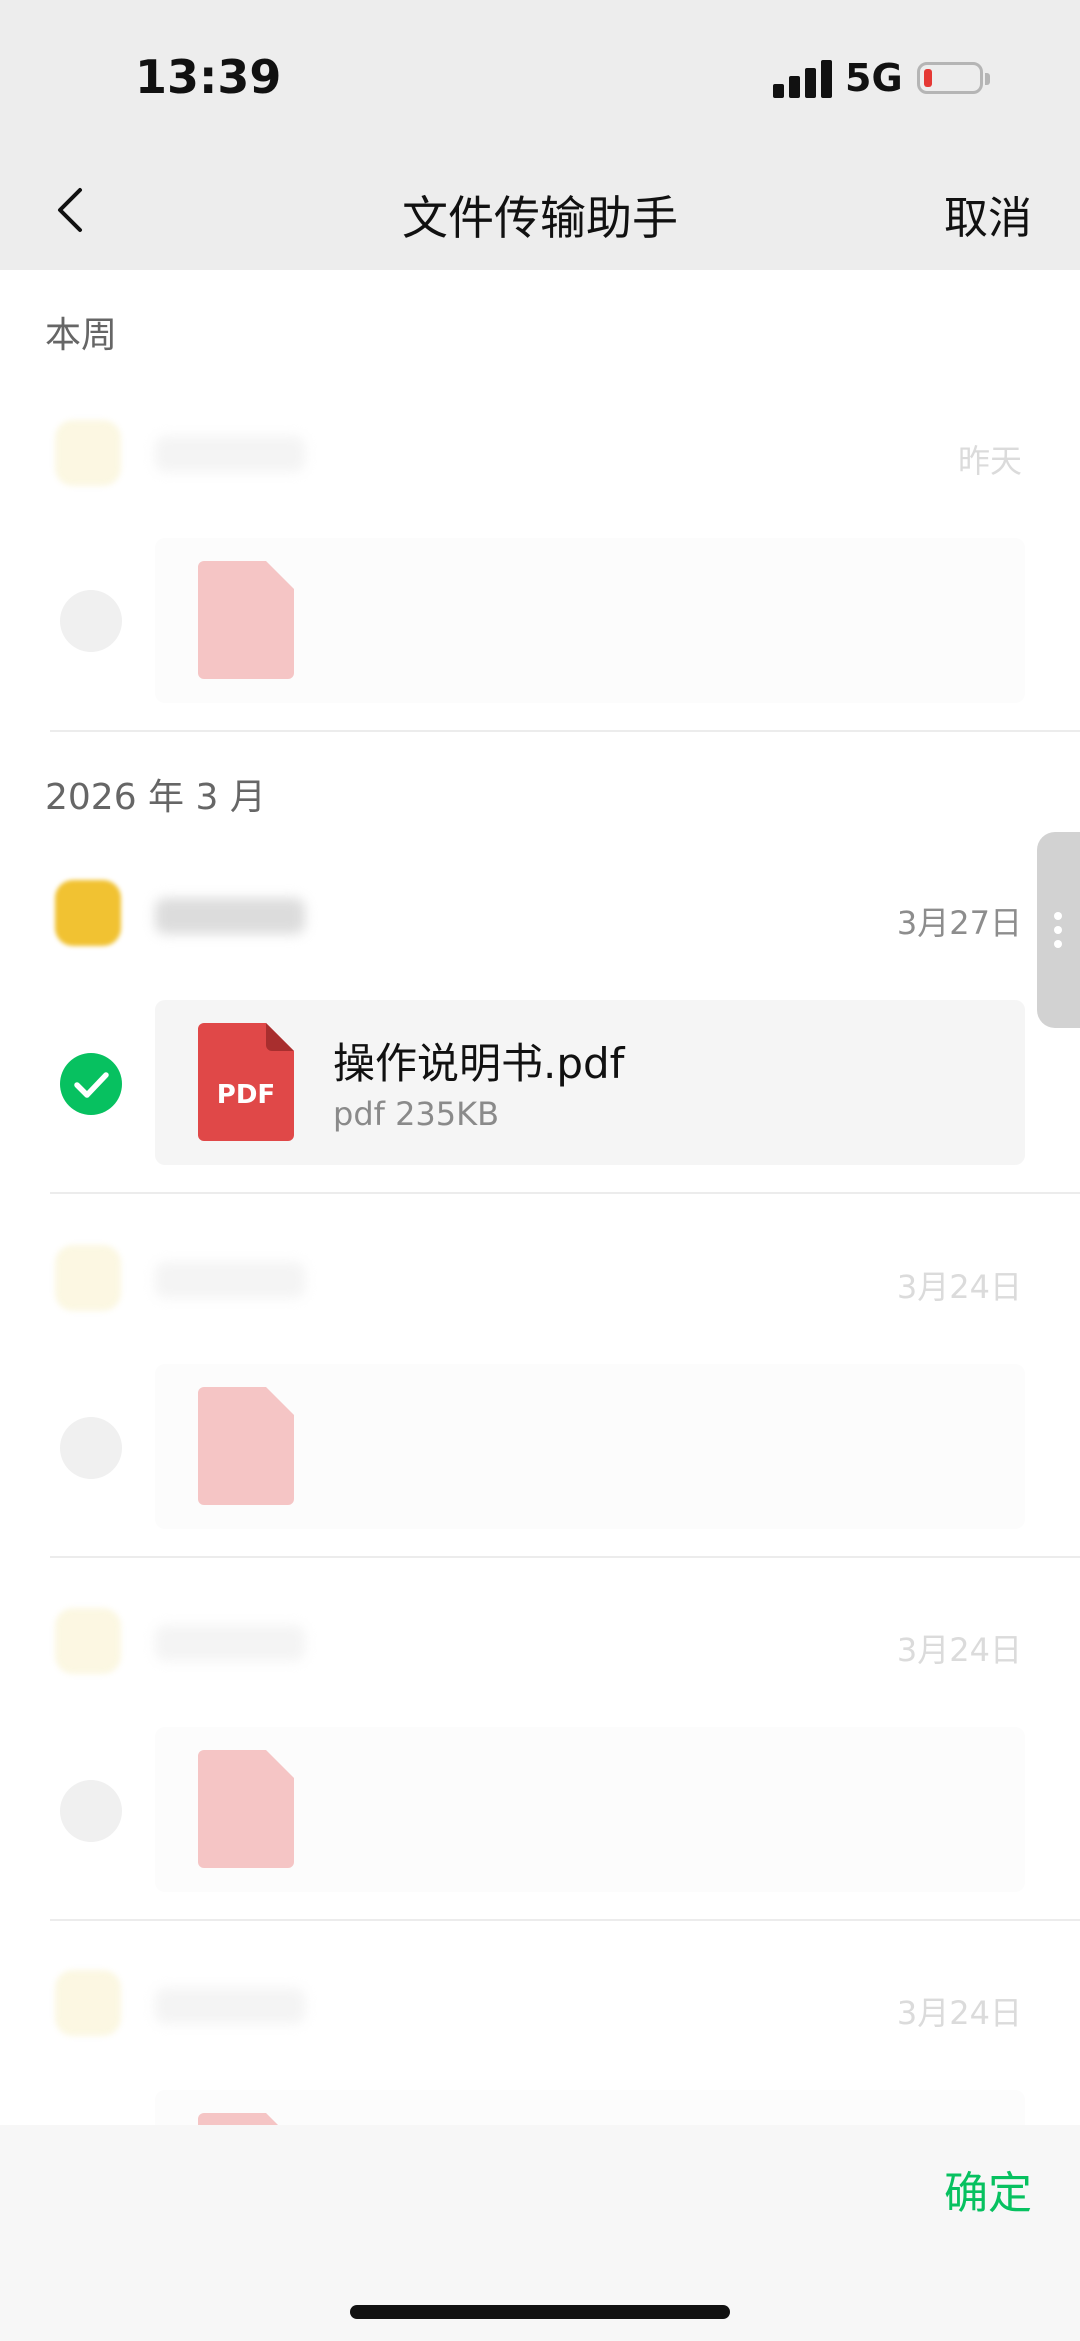 The height and width of the screenshot is (2341, 1080). Describe the element at coordinates (540, 2312) in the screenshot. I see `home-indicator` at that location.